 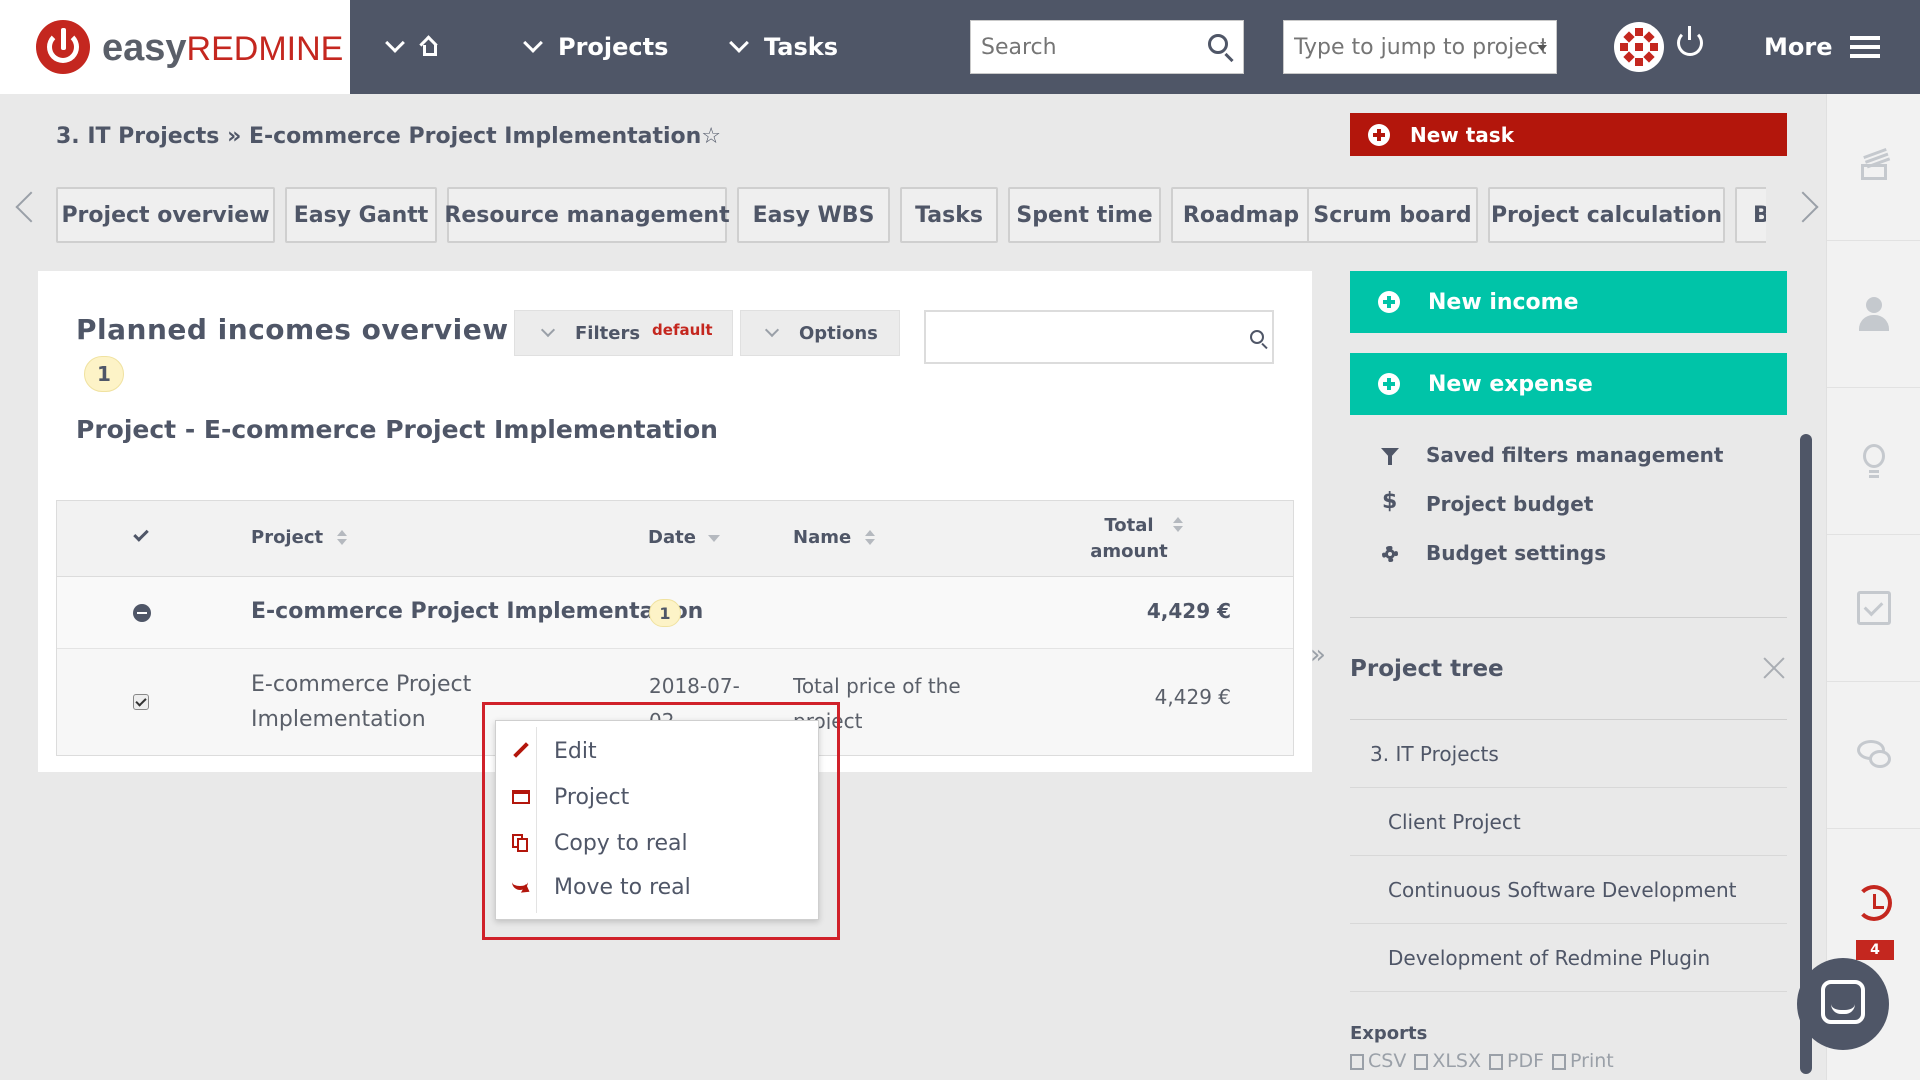 I want to click on more-label: More, so click(x=1798, y=47).